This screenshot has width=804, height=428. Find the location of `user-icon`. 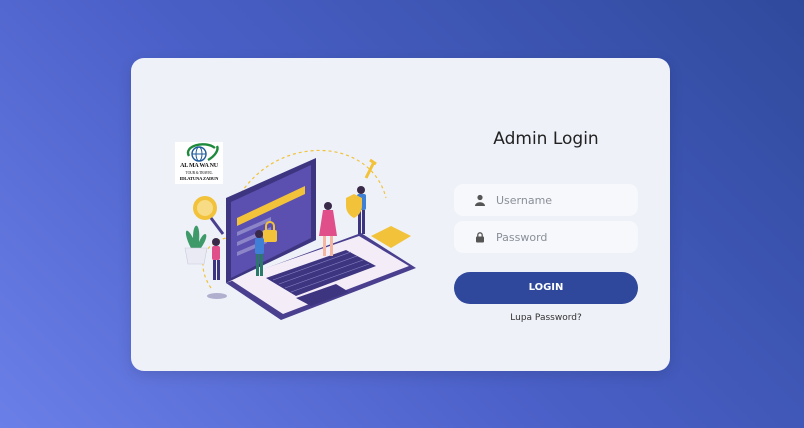

user-icon is located at coordinates (480, 200).